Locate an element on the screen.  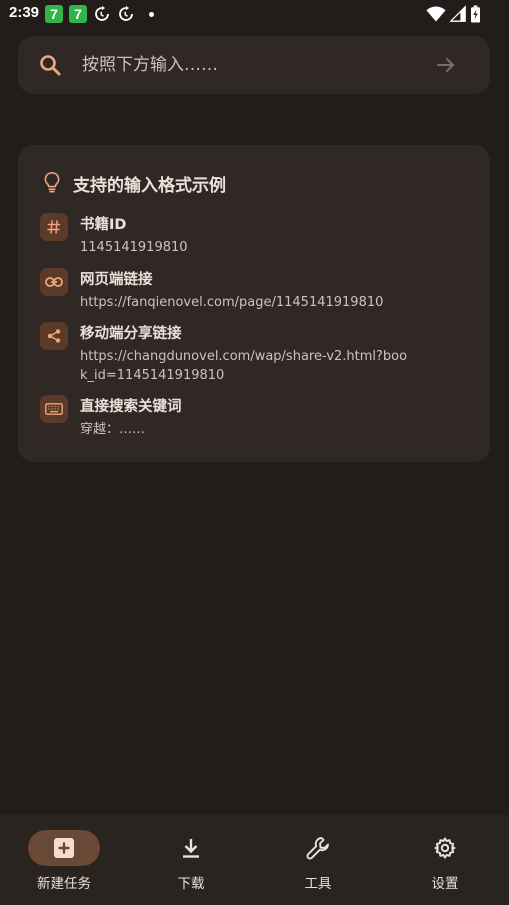
bottom-navigation: 新建任务 下载 工具 设置 is located at coordinates (254, 860).